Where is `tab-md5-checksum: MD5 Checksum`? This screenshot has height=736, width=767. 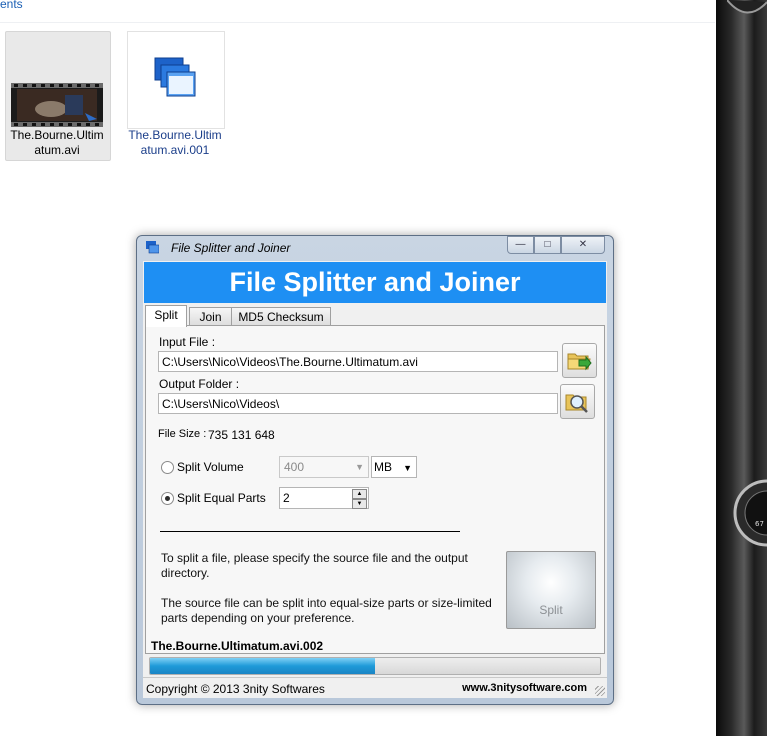
tab-md5-checksum: MD5 Checksum is located at coordinates (281, 316).